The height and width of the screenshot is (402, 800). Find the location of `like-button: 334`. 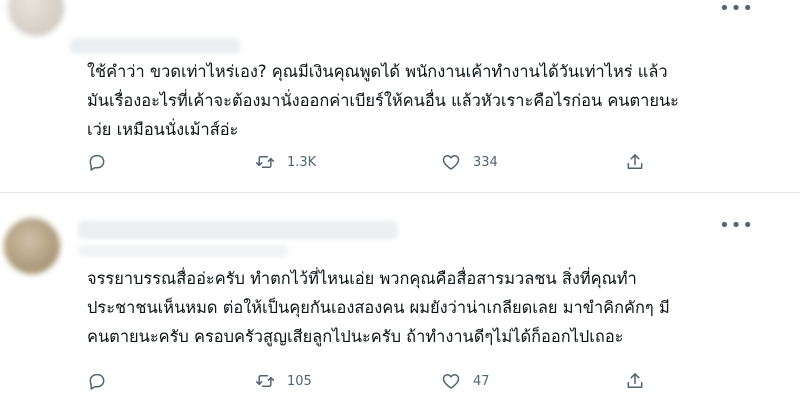

like-button: 334 is located at coordinates (469, 162).